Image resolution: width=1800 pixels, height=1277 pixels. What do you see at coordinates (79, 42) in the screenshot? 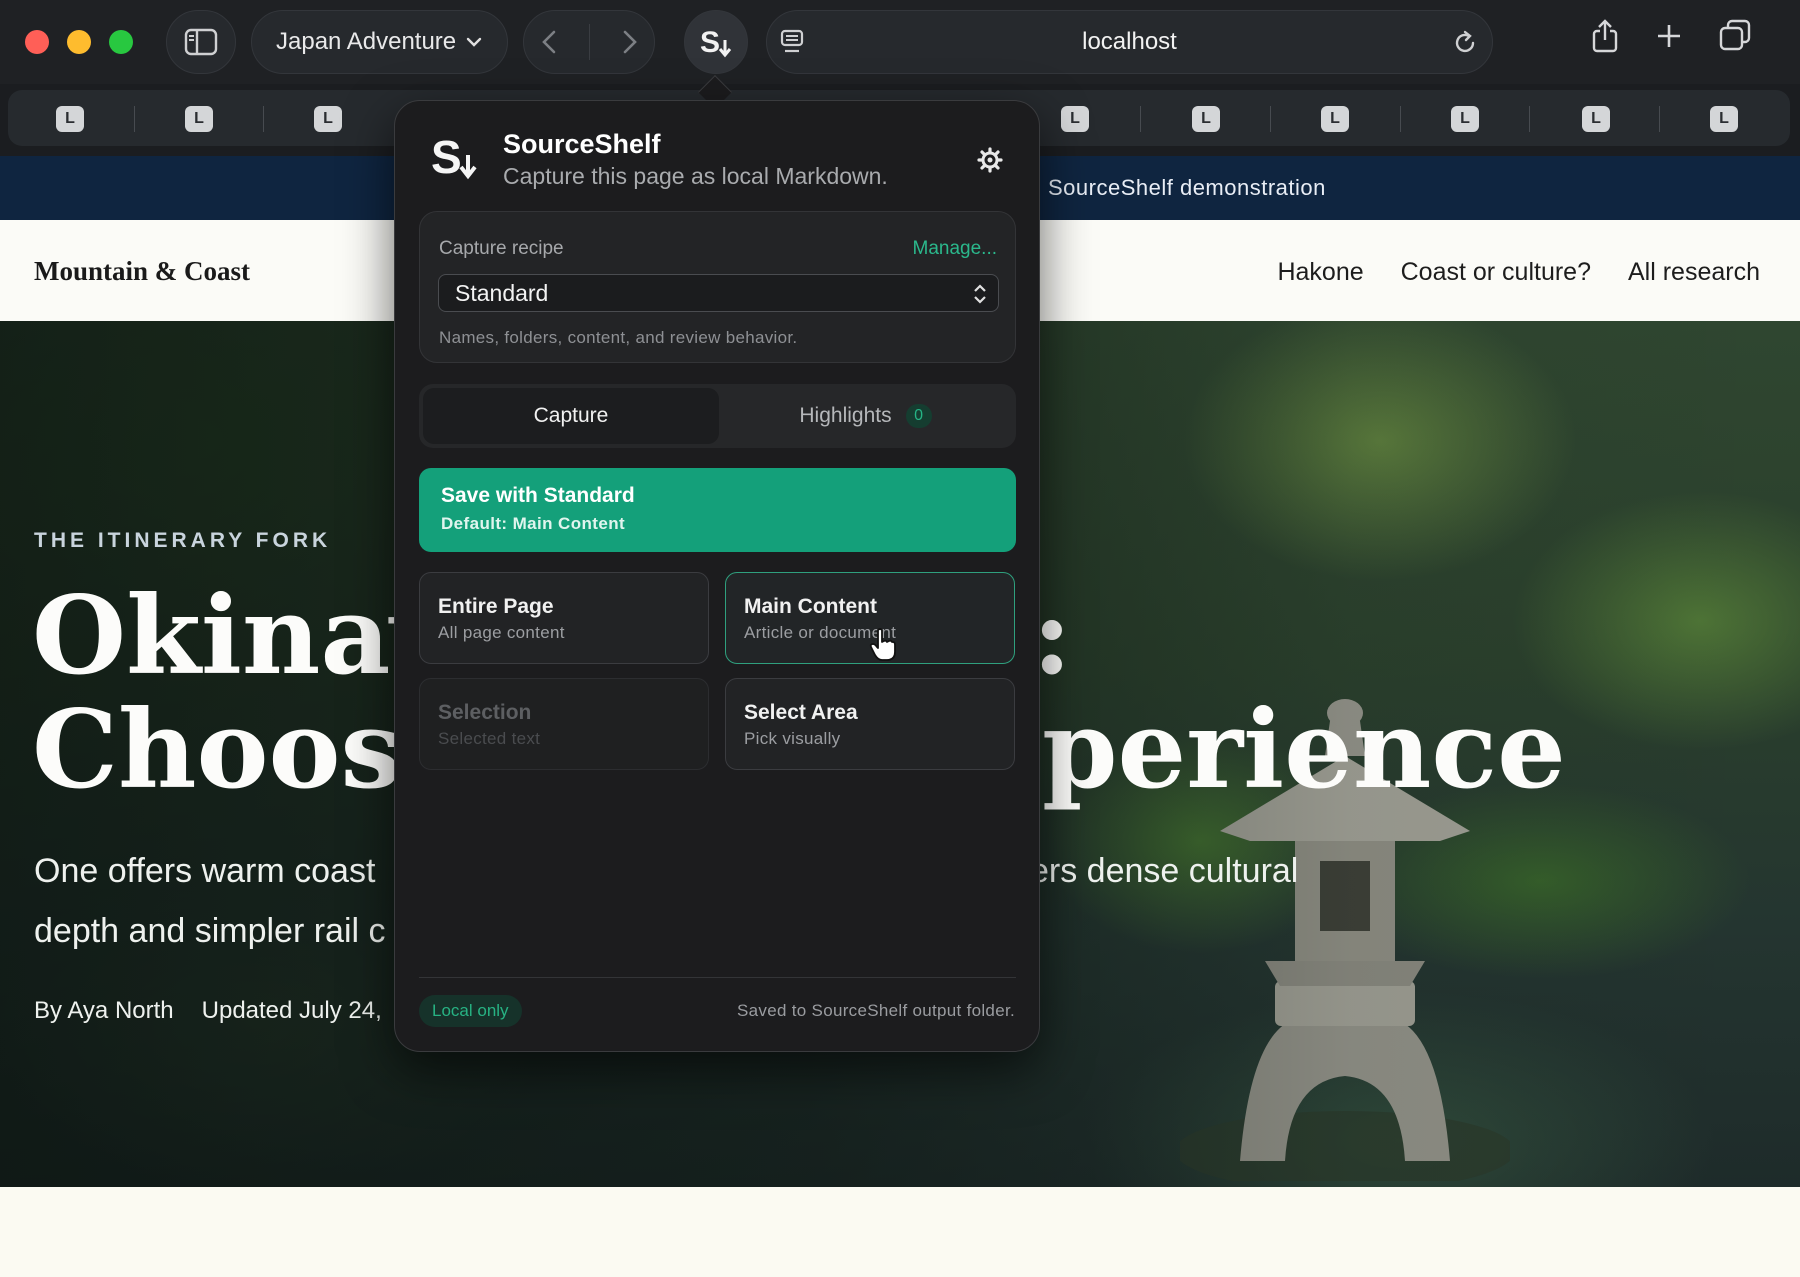
I see `minimize-window-button` at bounding box center [79, 42].